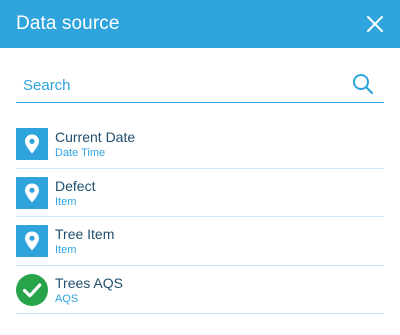 Image resolution: width=400 pixels, height=335 pixels. Describe the element at coordinates (67, 298) in the screenshot. I see `item-subtitle: AQS` at that location.